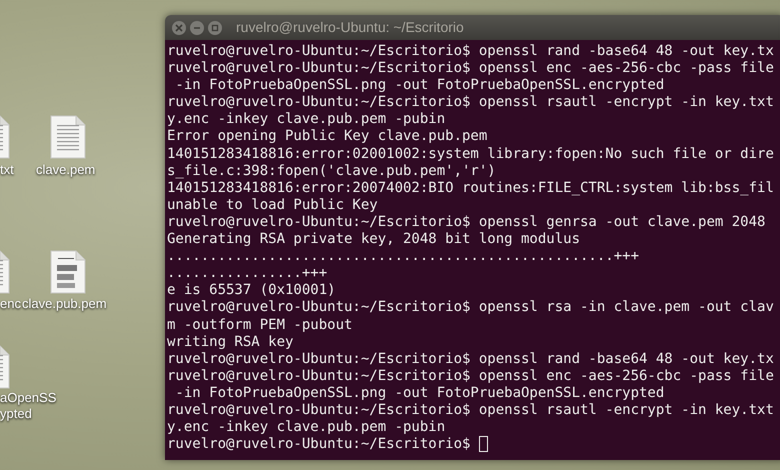  I want to click on terminal-line: unable to load Public Key, so click(272, 205).